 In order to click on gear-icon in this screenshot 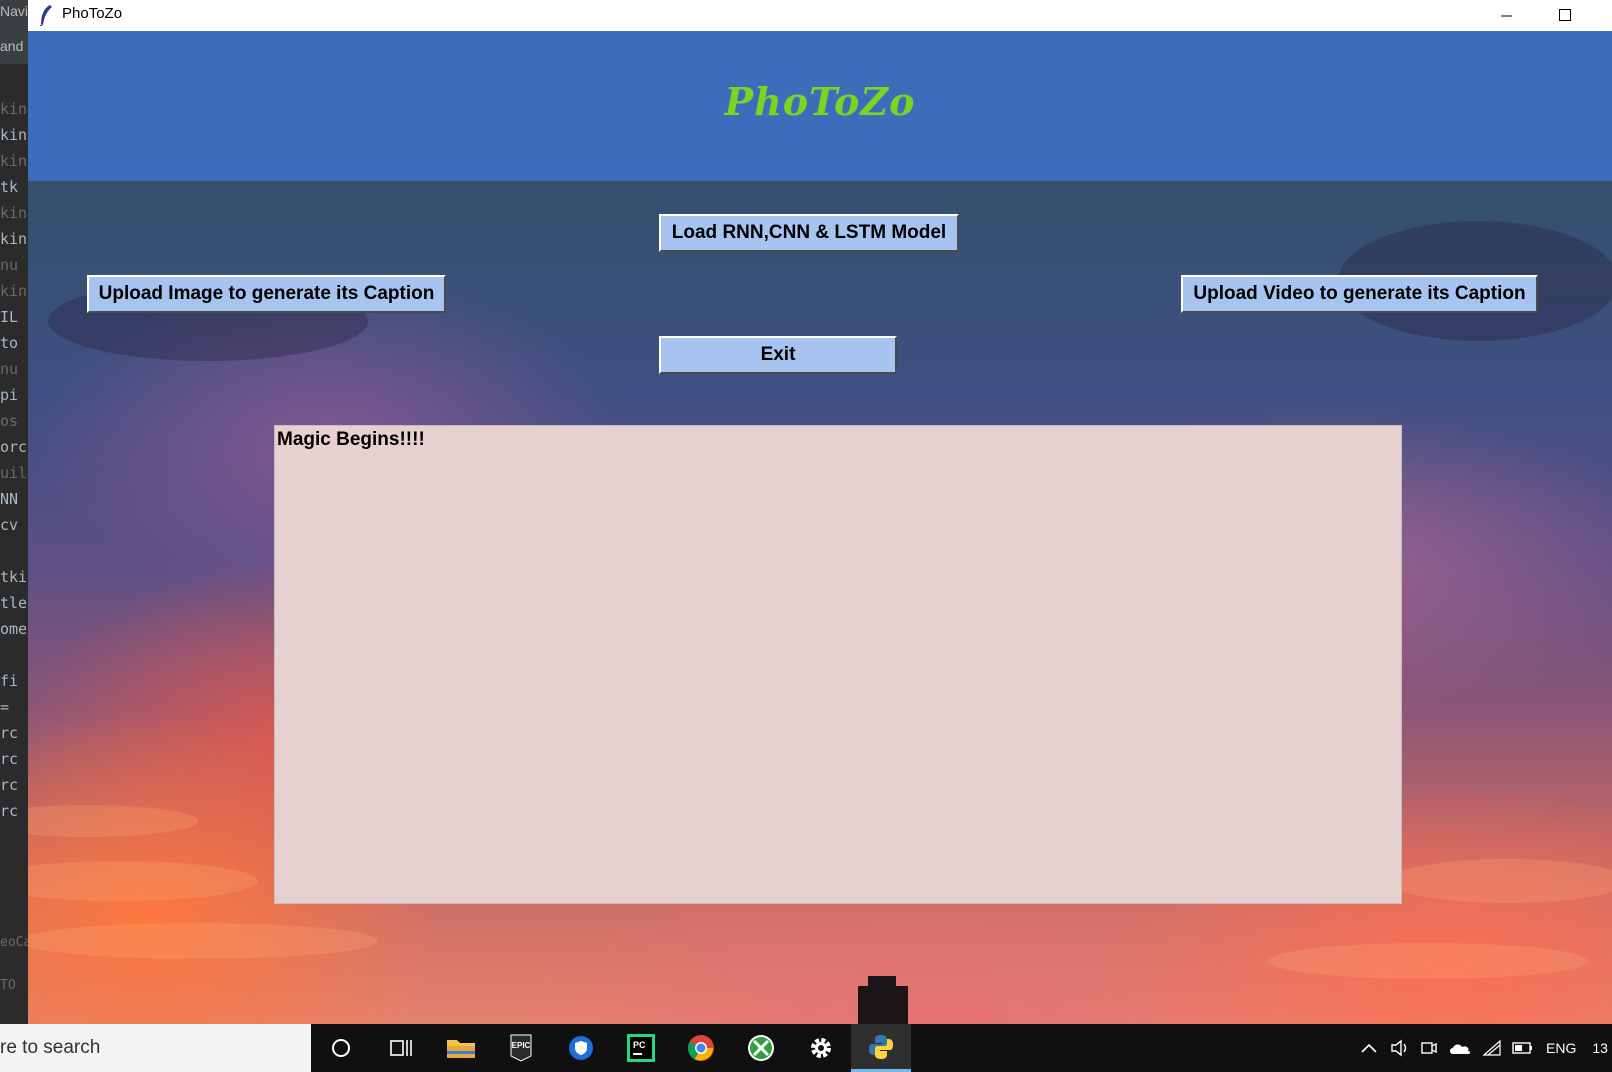, I will do `click(821, 1048)`.